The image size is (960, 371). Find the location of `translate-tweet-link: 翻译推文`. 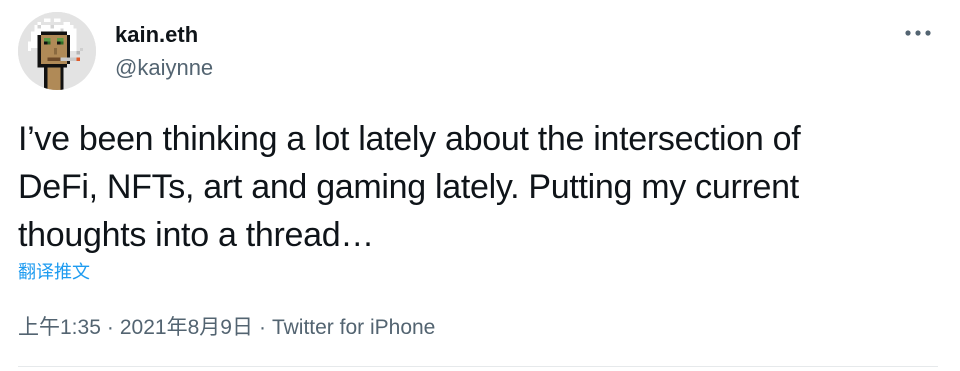

translate-tweet-link: 翻译推文 is located at coordinates (54, 272).